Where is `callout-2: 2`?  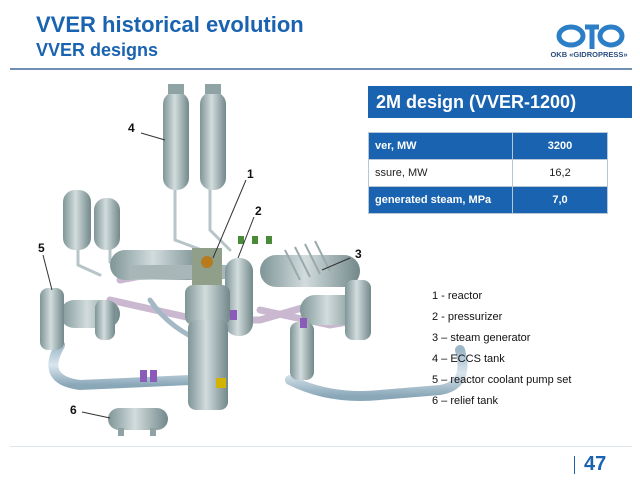 callout-2: 2 is located at coordinates (258, 211).